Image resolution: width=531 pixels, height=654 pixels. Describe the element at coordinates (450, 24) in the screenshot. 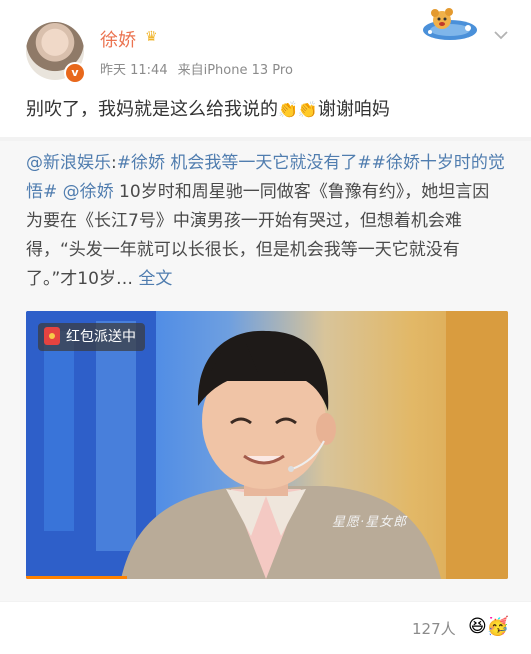

I see `cartoon-bear-sticker-icon` at that location.